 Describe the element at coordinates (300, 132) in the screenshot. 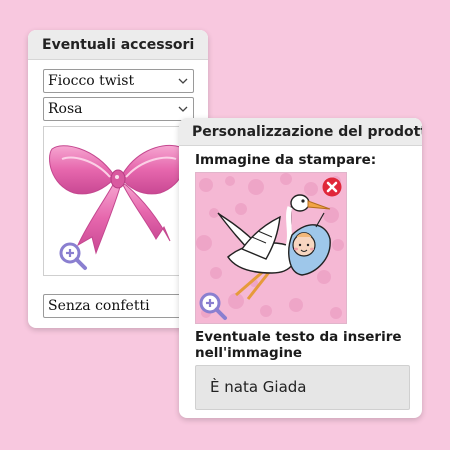

I see `personalization-title: Personalizzazione del prodotto` at that location.